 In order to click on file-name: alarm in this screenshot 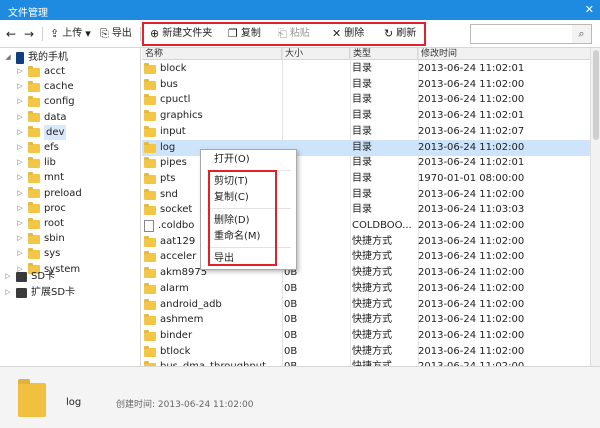, I will do `click(174, 288)`.